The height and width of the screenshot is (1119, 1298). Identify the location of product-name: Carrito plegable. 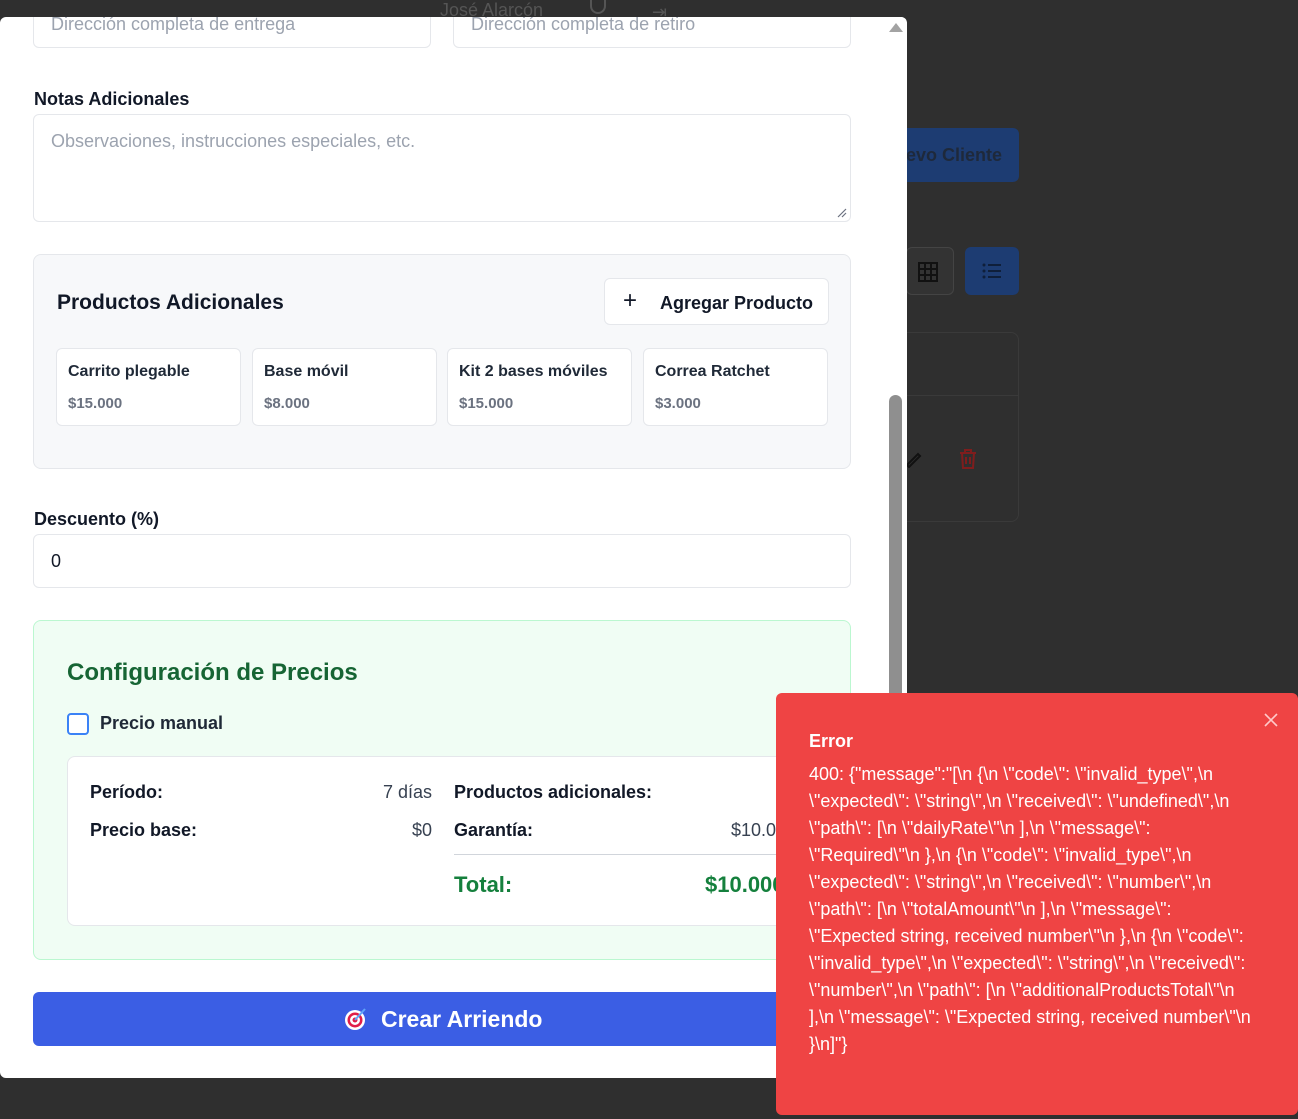
(129, 371).